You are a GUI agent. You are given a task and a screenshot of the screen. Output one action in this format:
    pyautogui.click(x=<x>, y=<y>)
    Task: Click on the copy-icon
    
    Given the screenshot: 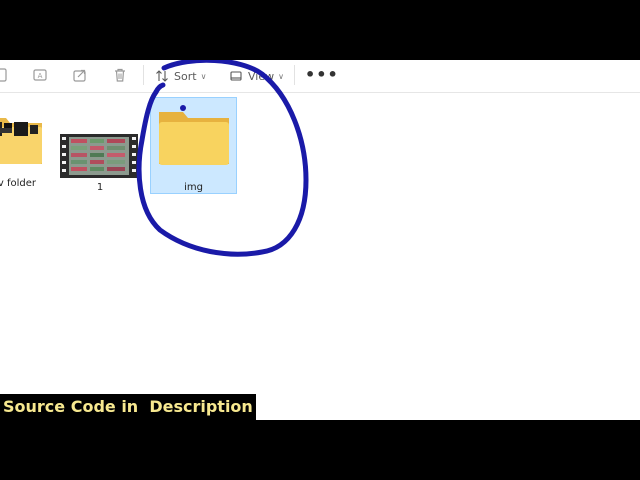 What is the action you would take?
    pyautogui.click(x=5, y=75)
    